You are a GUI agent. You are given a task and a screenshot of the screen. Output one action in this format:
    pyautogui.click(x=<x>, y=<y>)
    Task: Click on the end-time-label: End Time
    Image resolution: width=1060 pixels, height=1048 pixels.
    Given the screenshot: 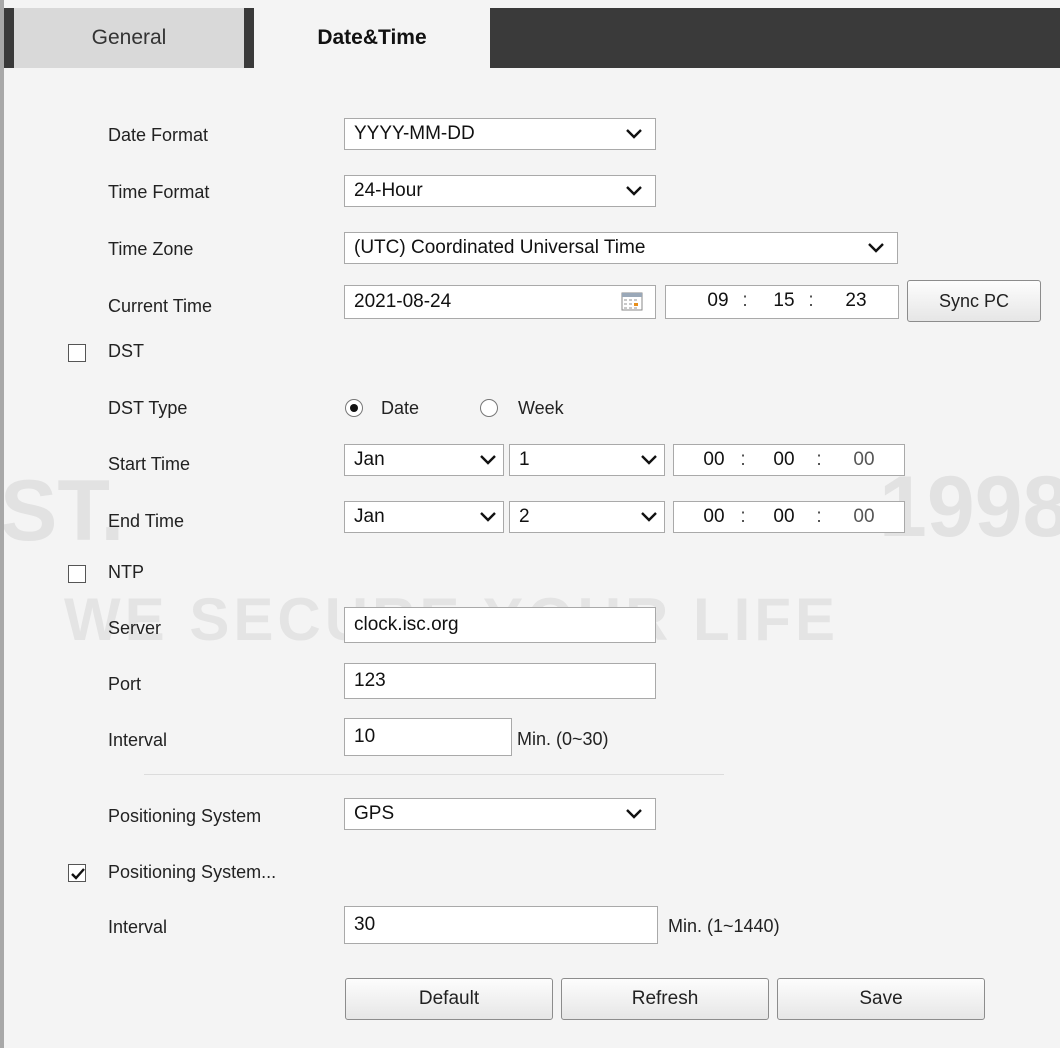 What is the action you would take?
    pyautogui.click(x=146, y=521)
    